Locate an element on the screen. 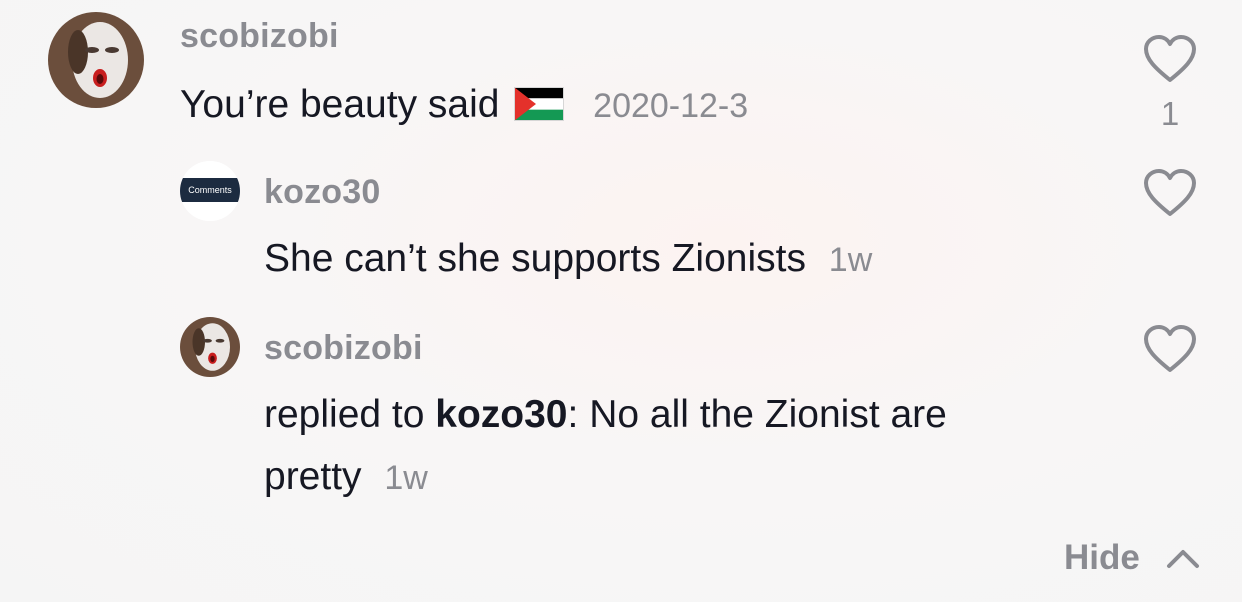 The image size is (1242, 602). reply-body: She can’t she supports Zionists is located at coordinates (535, 258).